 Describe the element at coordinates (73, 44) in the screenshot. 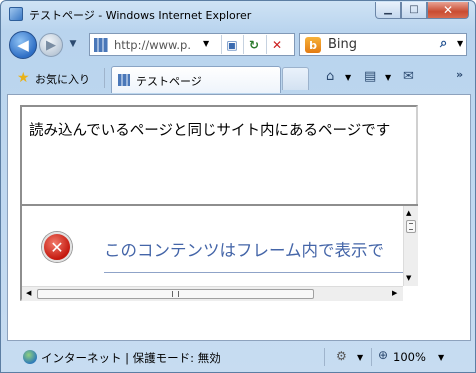

I see `recent-pages-dropdown: ▼` at that location.